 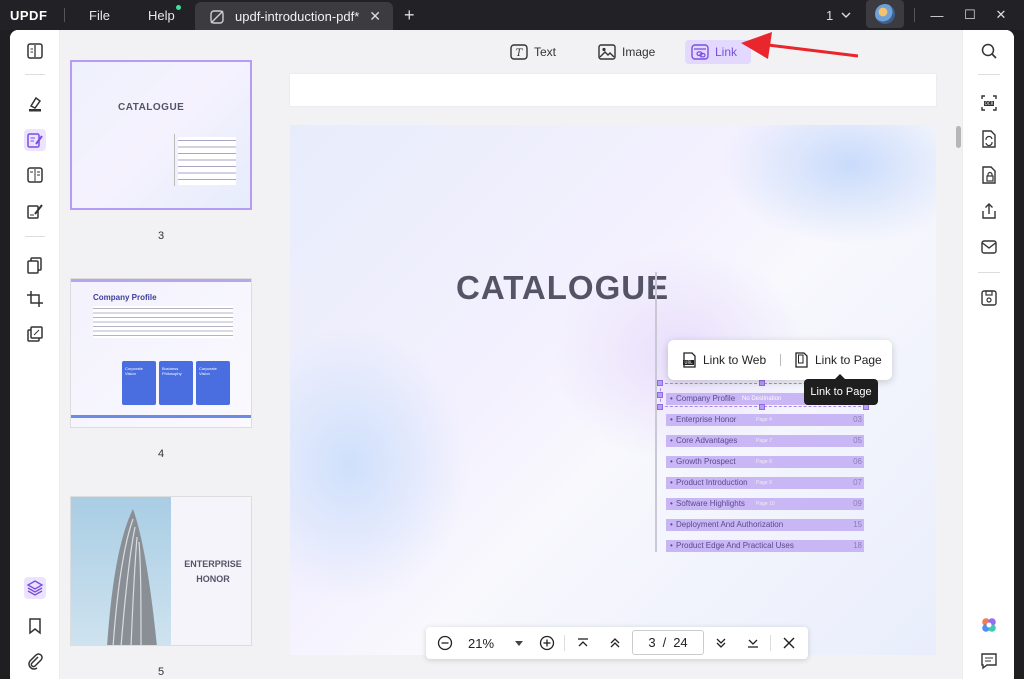 What do you see at coordinates (801, 360) in the screenshot?
I see `page-icon` at bounding box center [801, 360].